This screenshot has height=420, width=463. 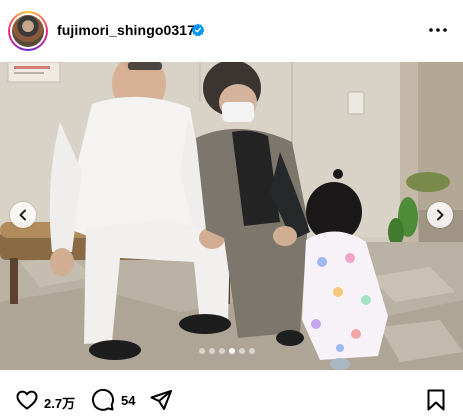 I want to click on like-count: 2.7万, so click(x=59, y=402).